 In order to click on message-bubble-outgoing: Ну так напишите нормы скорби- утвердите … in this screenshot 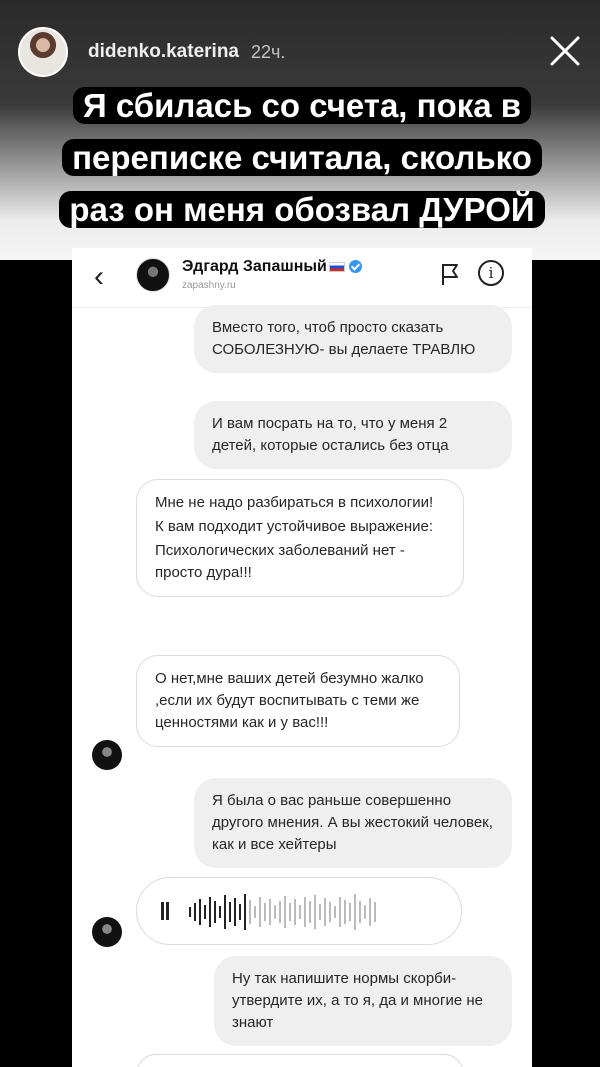, I will do `click(363, 1001)`.